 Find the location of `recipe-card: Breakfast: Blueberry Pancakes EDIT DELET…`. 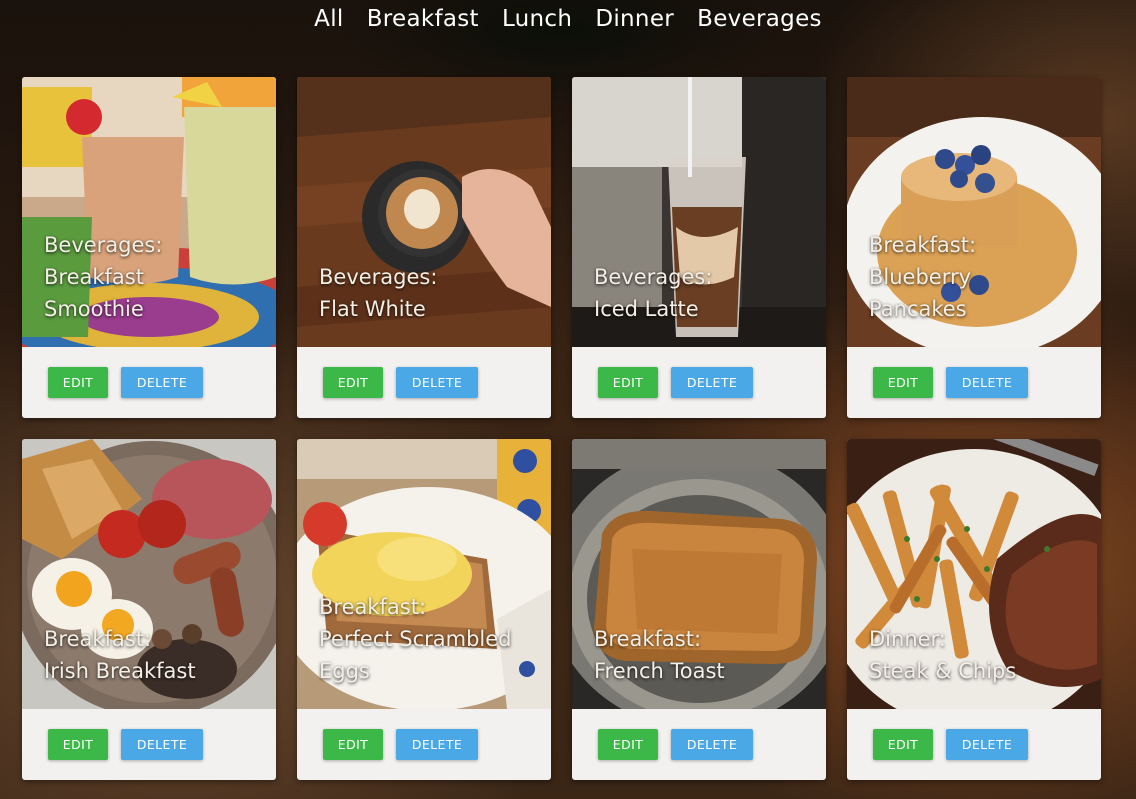

recipe-card: Breakfast: Blueberry Pancakes EDIT DELET… is located at coordinates (974, 247).